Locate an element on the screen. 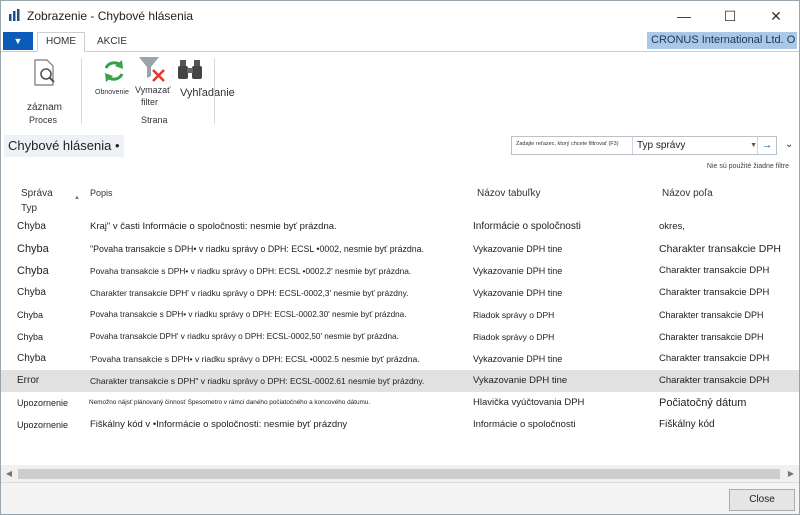 This screenshot has height=515, width=800. zaznam-label: záznam is located at coordinates (45, 107).